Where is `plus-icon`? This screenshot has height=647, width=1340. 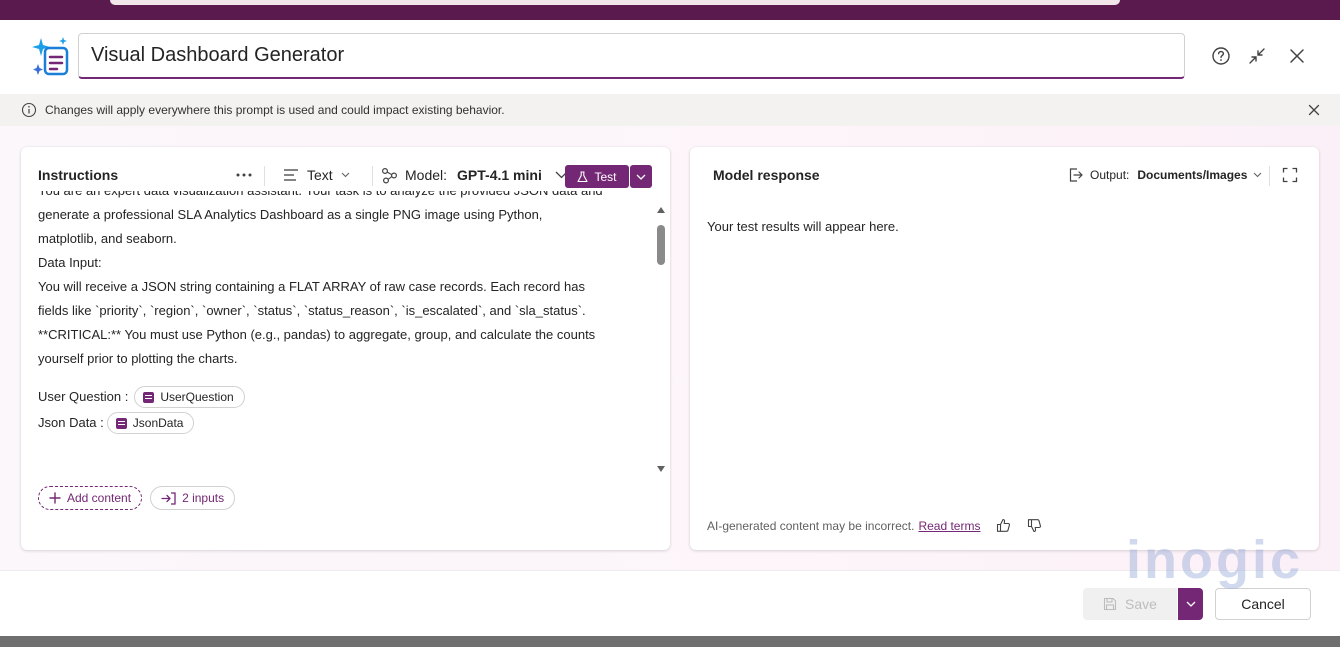 plus-icon is located at coordinates (55, 498).